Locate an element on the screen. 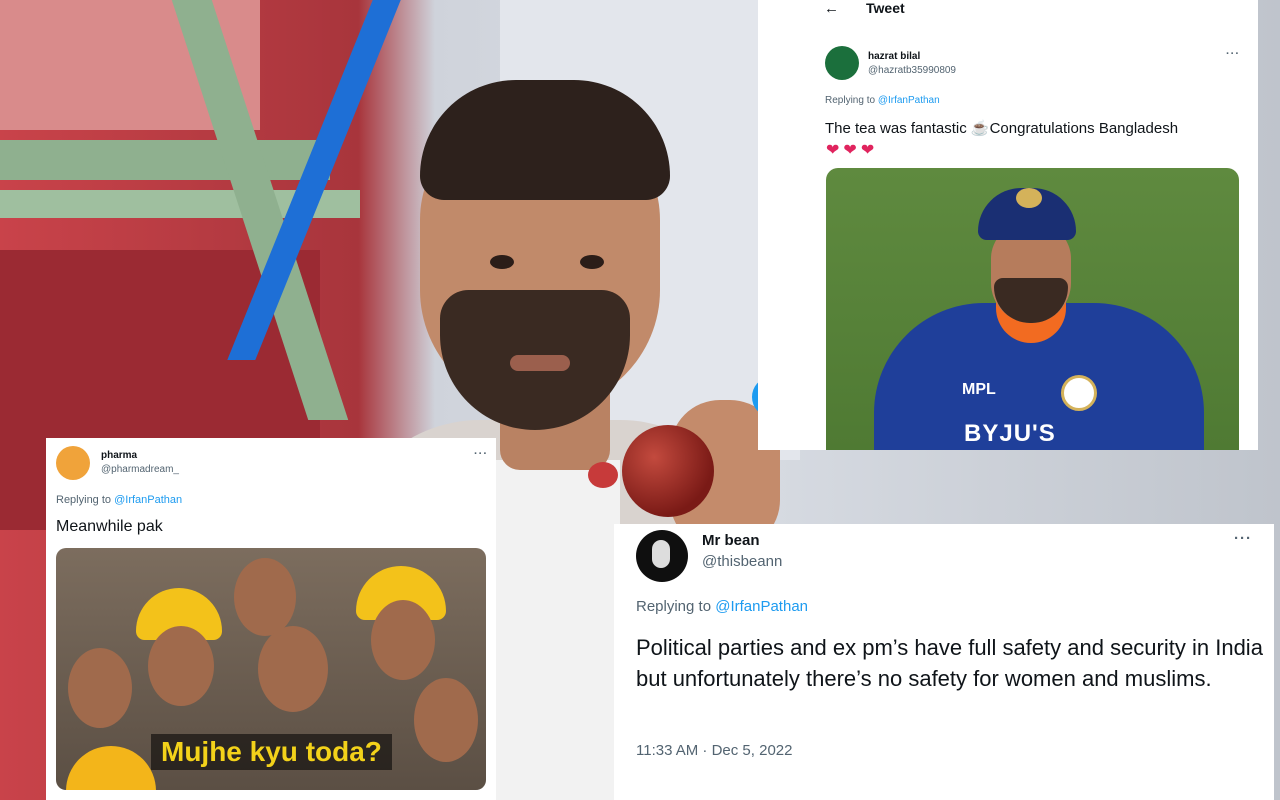 The image size is (1280, 800). tweet-media: MPL BYJU'S is located at coordinates (1032, 309).